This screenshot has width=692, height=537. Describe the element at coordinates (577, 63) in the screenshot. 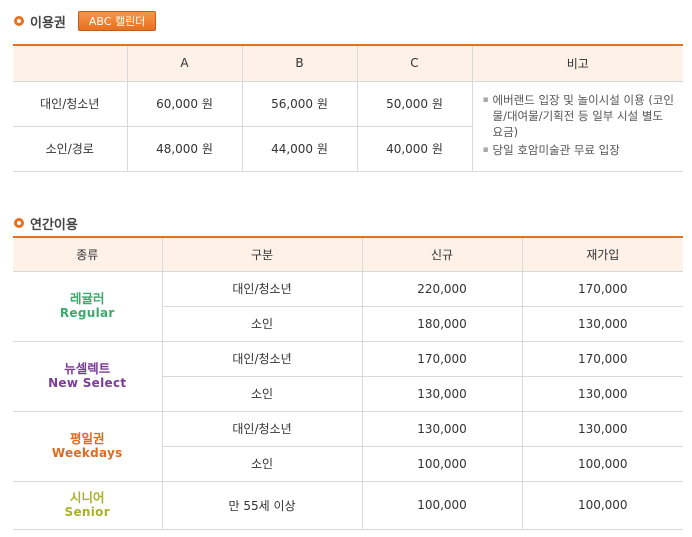

I see `header-cell: 비고` at that location.